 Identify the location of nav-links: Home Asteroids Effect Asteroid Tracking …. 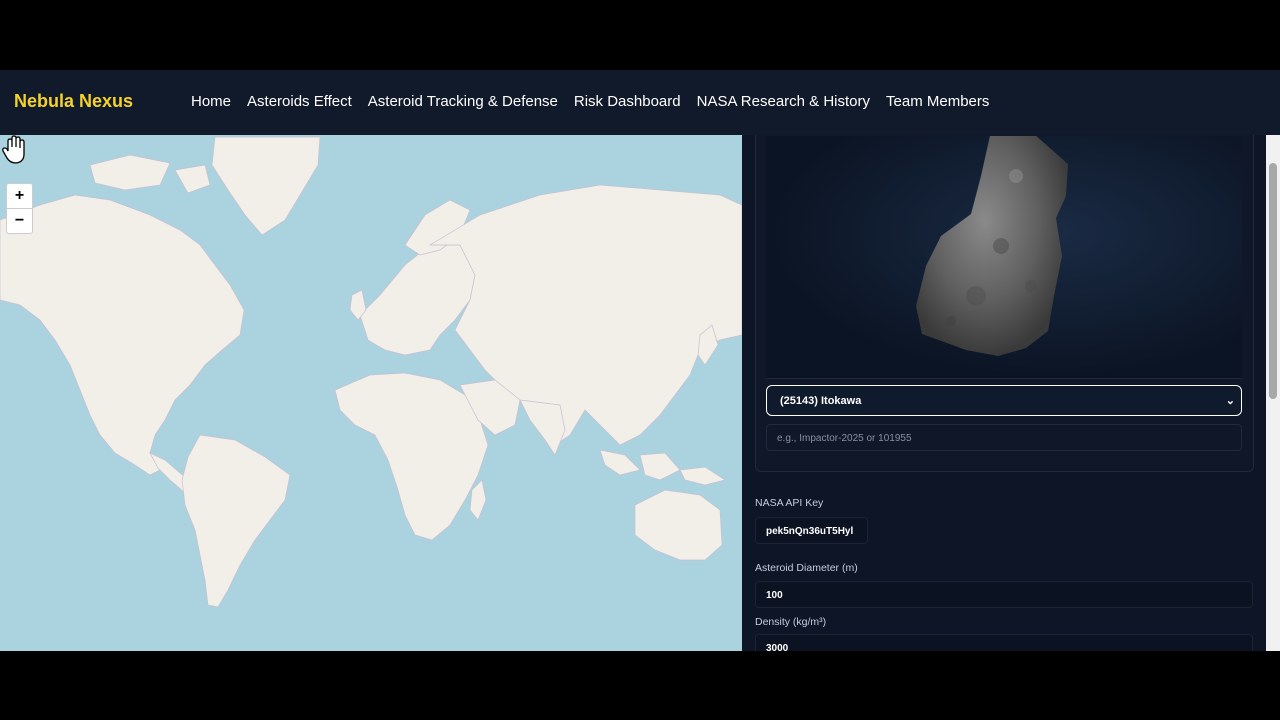
(598, 101).